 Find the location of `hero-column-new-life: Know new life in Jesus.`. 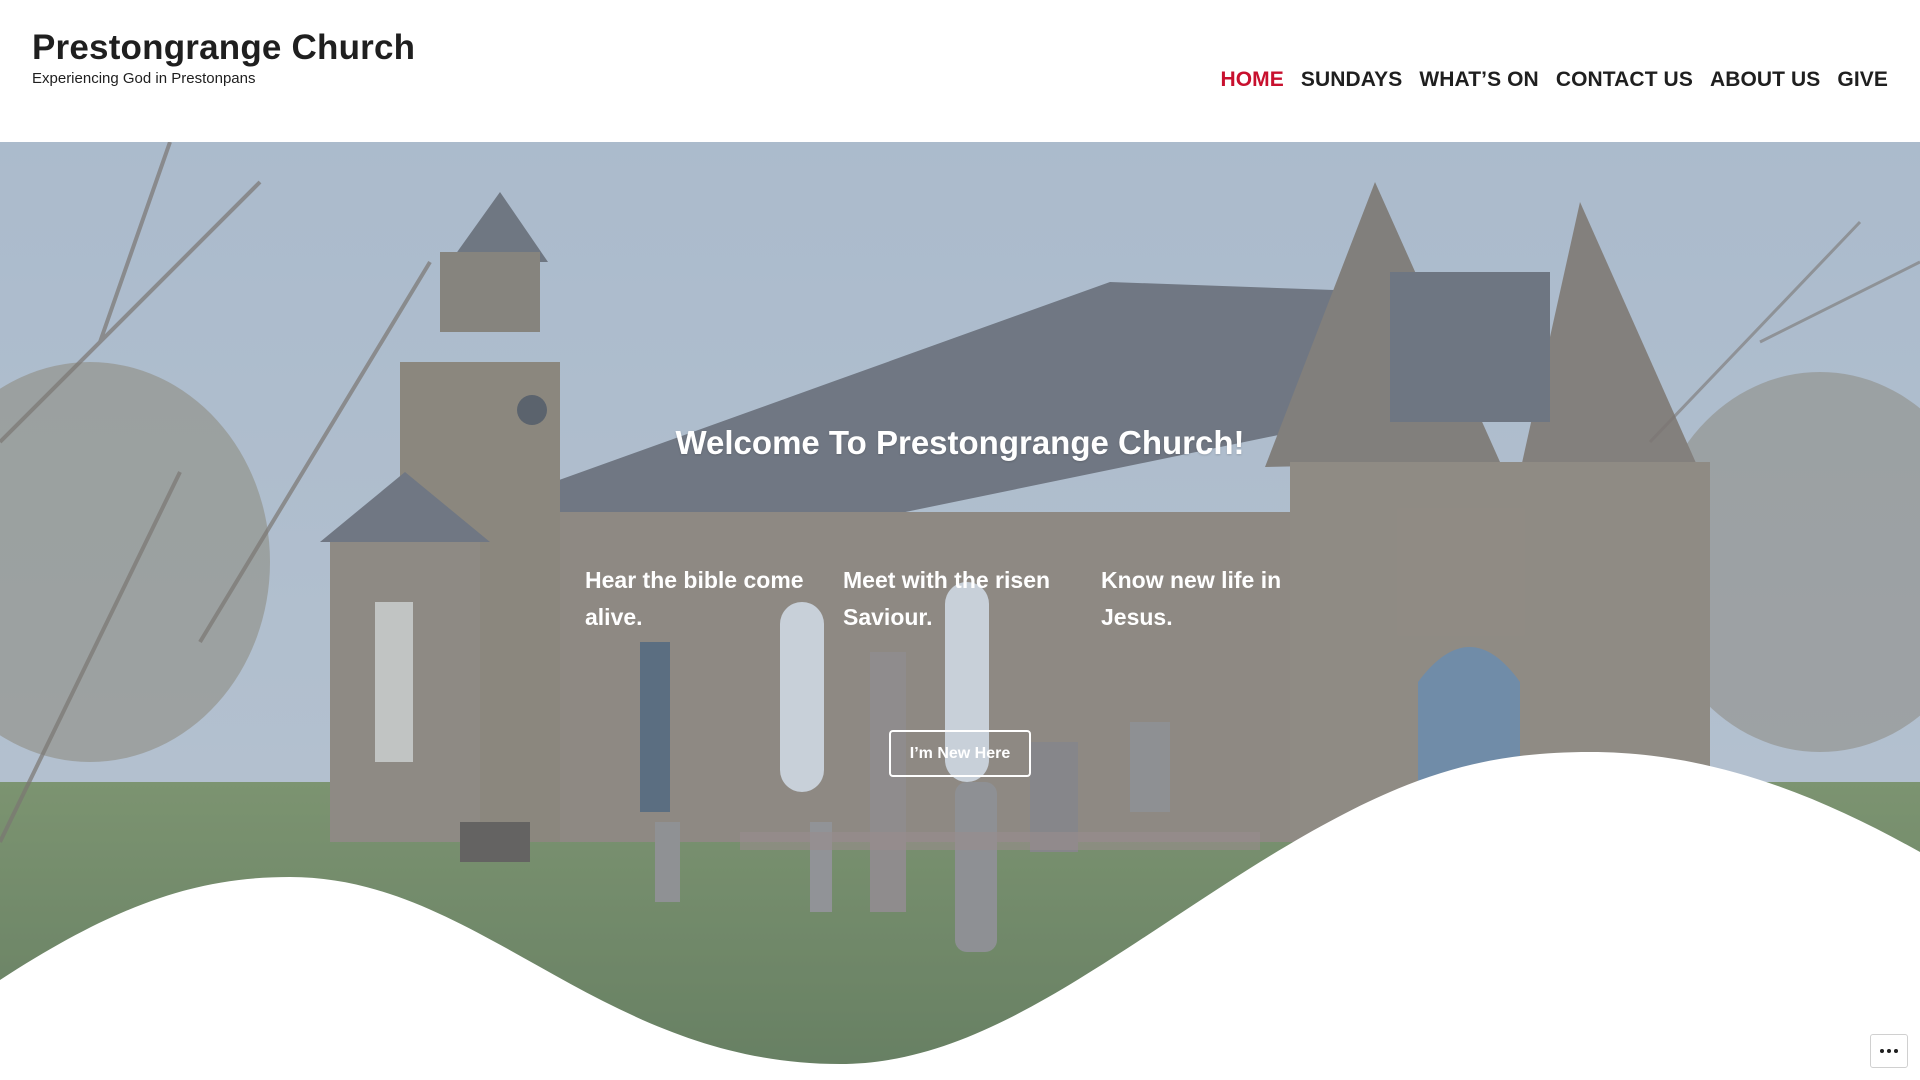

hero-column-new-life: Know new life in Jesus. is located at coordinates (1191, 598).